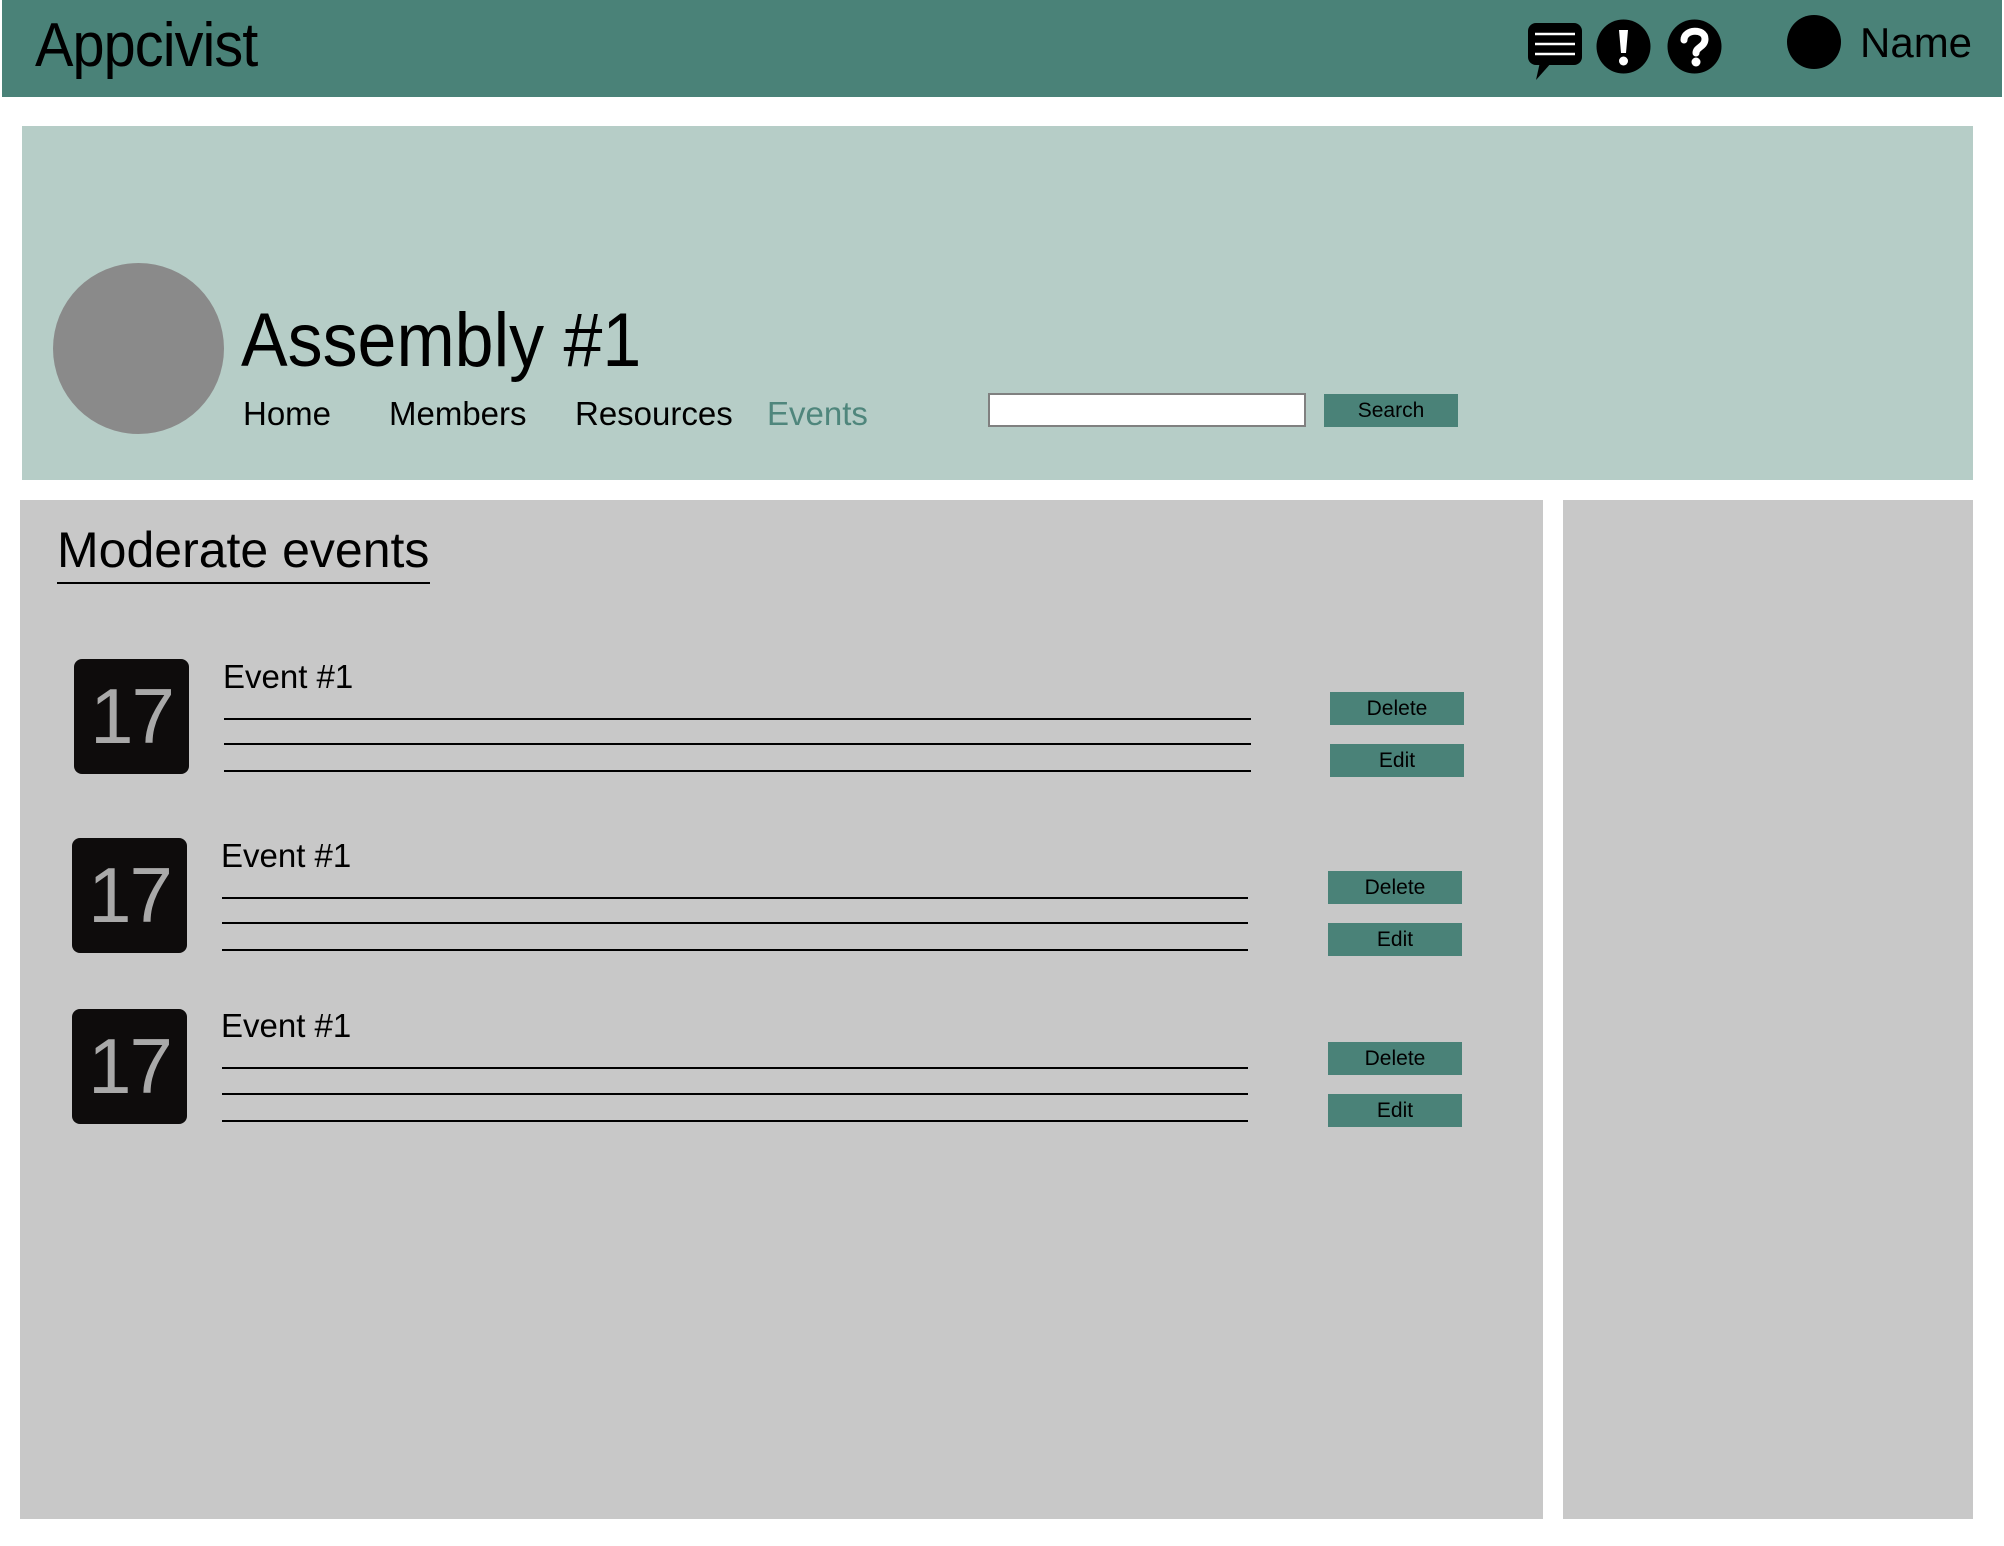  What do you see at coordinates (138, 348) in the screenshot?
I see `group-avatar` at bounding box center [138, 348].